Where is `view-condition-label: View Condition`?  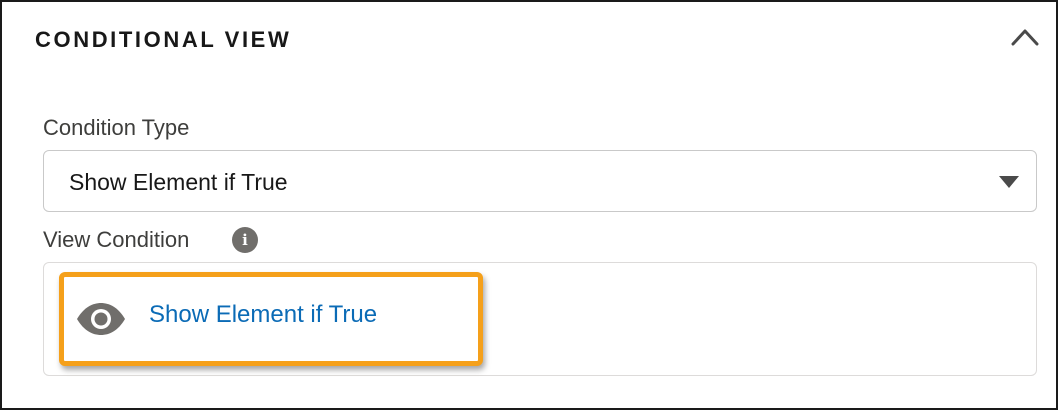 view-condition-label: View Condition is located at coordinates (116, 239).